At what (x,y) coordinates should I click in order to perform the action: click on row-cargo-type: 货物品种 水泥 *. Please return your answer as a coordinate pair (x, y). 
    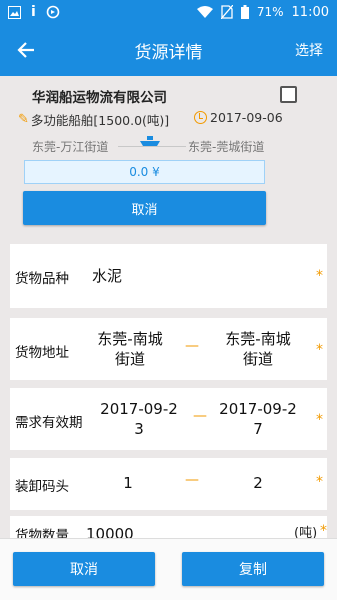
    Looking at the image, I should click on (168, 276).